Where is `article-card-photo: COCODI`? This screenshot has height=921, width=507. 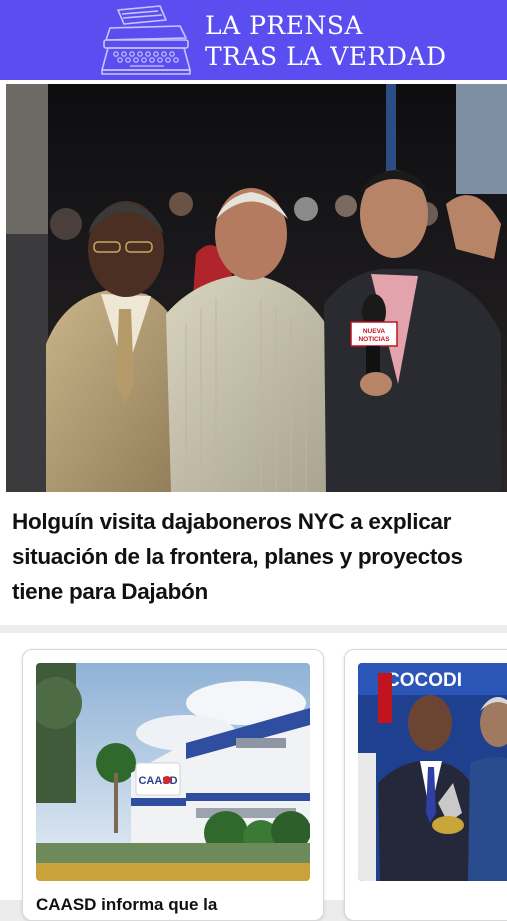
article-card-photo: COCODI is located at coordinates (432, 772).